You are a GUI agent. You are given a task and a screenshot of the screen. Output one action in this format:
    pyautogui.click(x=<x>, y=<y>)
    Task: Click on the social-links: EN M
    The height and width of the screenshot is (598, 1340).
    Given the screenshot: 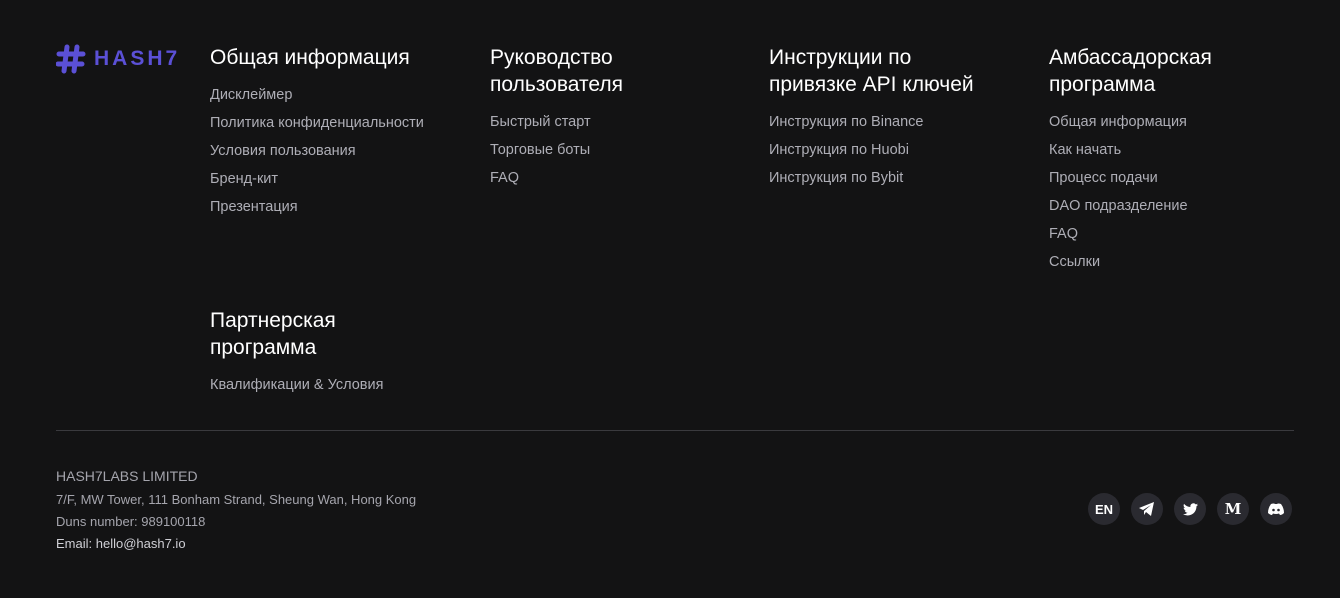 What is the action you would take?
    pyautogui.click(x=1190, y=509)
    